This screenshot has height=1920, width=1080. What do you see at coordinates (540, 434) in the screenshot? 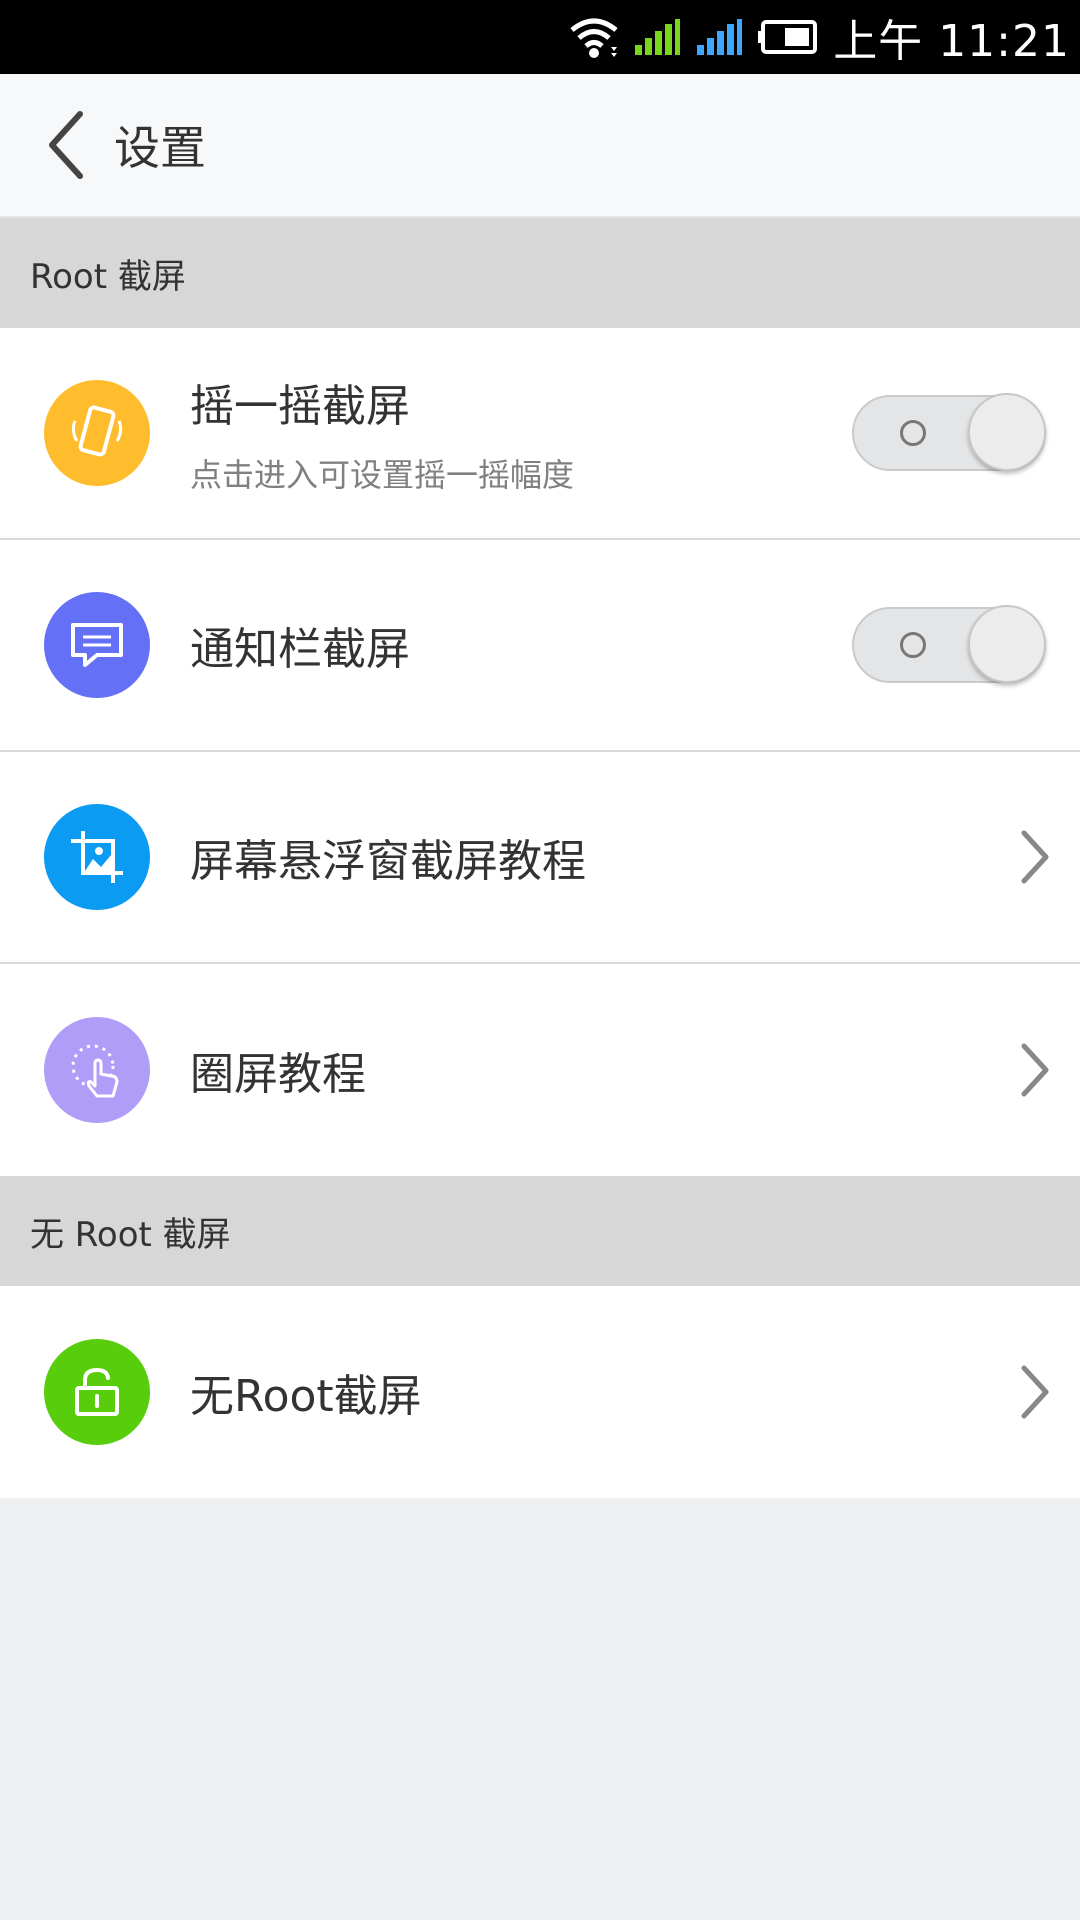
I see `shake-screenshot-item: 摇一摇截屏 点击进入可设置摇一摇幅度` at bounding box center [540, 434].